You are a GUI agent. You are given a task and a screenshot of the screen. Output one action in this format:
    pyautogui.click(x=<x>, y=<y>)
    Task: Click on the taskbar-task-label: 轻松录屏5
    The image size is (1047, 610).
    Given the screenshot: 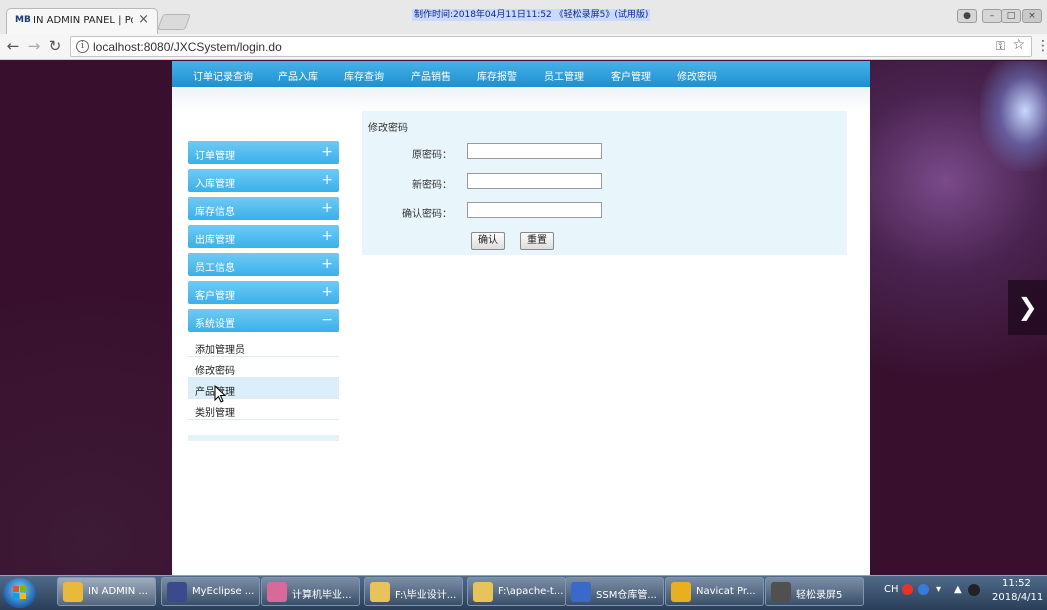 What is the action you would take?
    pyautogui.click(x=819, y=595)
    